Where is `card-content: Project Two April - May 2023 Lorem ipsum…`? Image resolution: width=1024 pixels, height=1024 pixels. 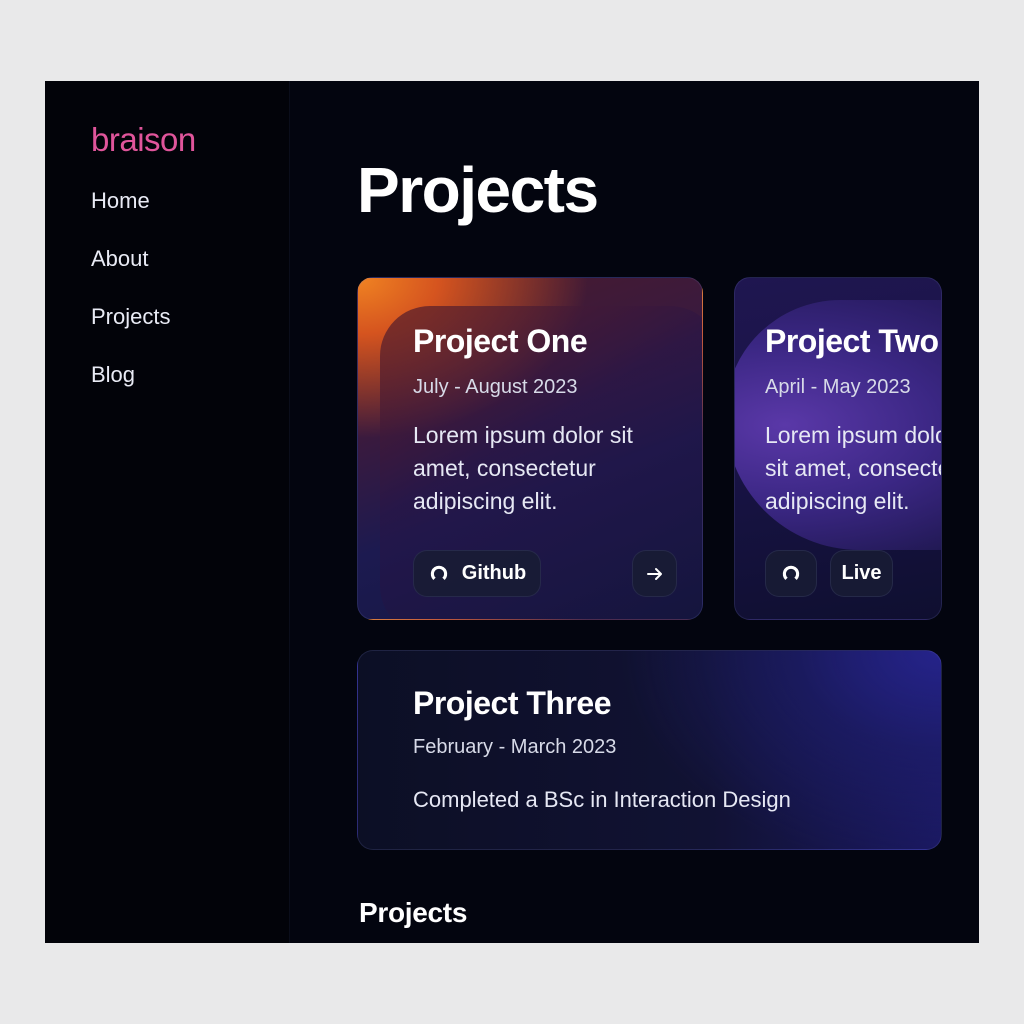 card-content: Project Two April - May 2023 Lorem ipsum… is located at coordinates (853, 420).